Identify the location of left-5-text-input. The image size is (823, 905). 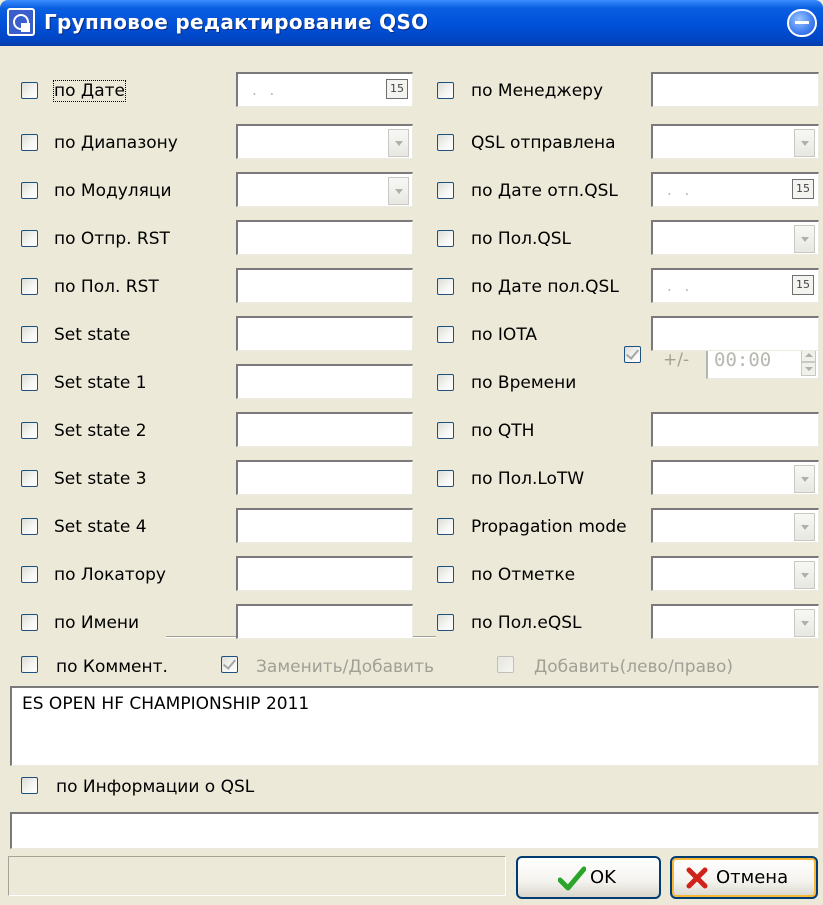
(324, 333).